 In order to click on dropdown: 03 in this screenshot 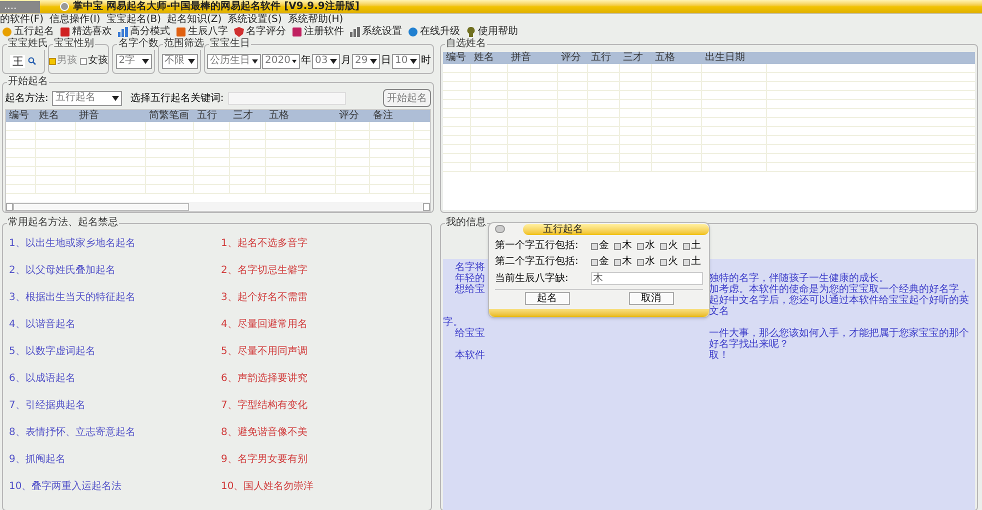, I will do `click(326, 61)`.